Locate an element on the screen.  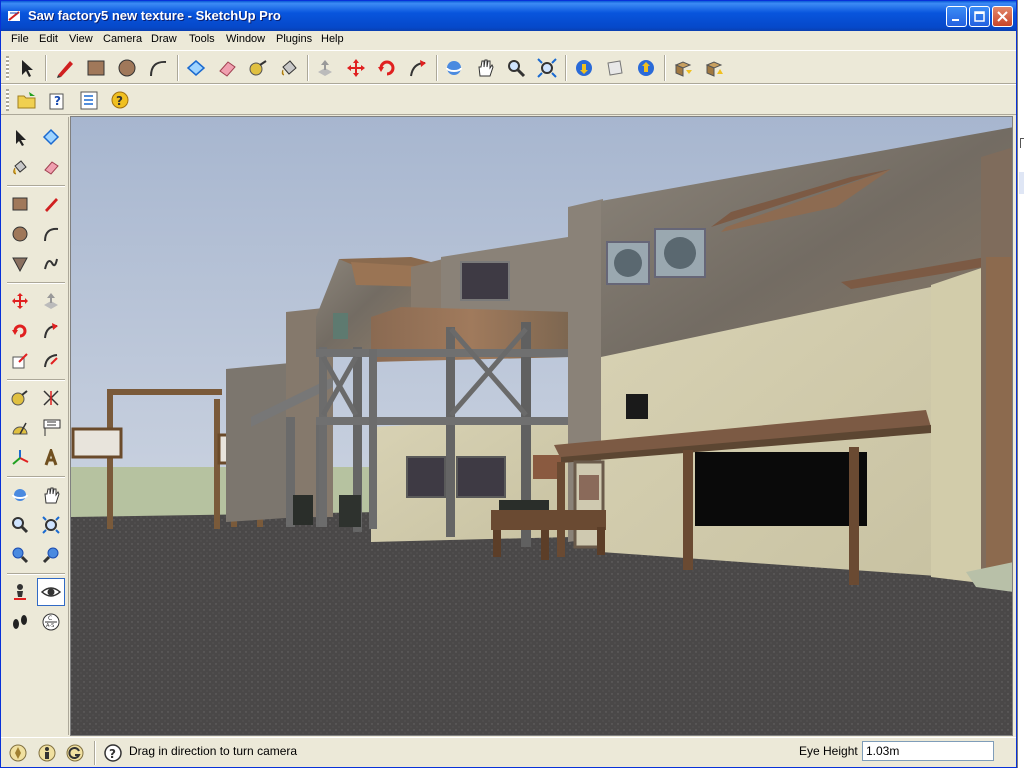
3d-warehouse-button is located at coordinates (584, 68).